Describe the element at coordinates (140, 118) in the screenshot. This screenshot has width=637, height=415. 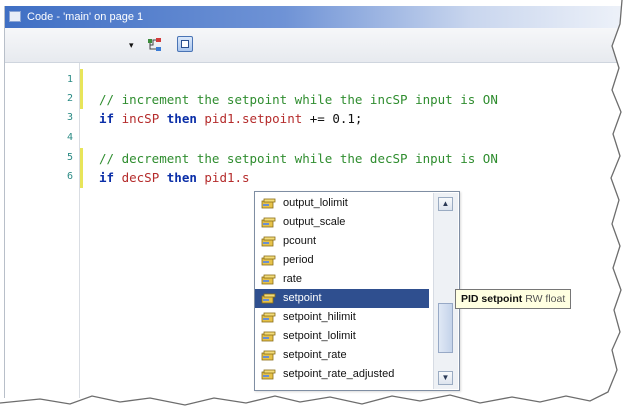
I see `code-identifier: incSP` at that location.